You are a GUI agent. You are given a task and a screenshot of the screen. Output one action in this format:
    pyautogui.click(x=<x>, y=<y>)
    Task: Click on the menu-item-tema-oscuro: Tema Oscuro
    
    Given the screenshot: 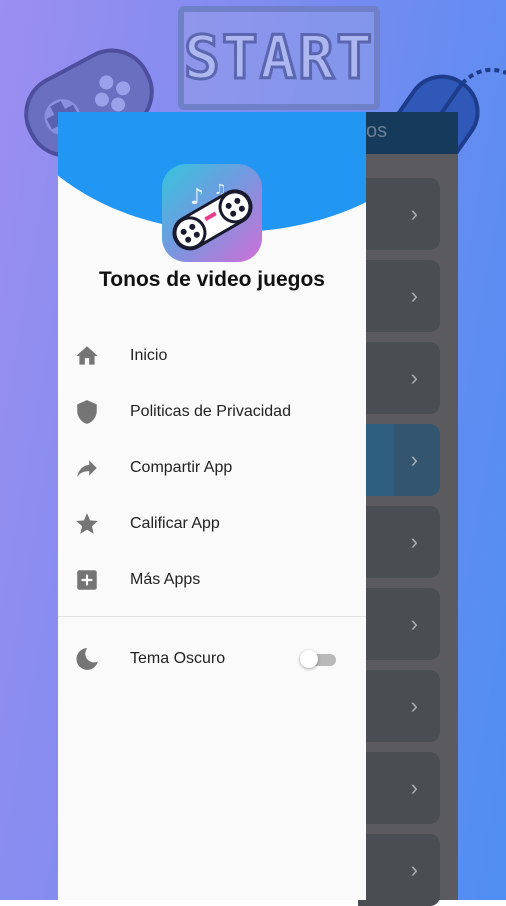 What is the action you would take?
    pyautogui.click(x=212, y=659)
    